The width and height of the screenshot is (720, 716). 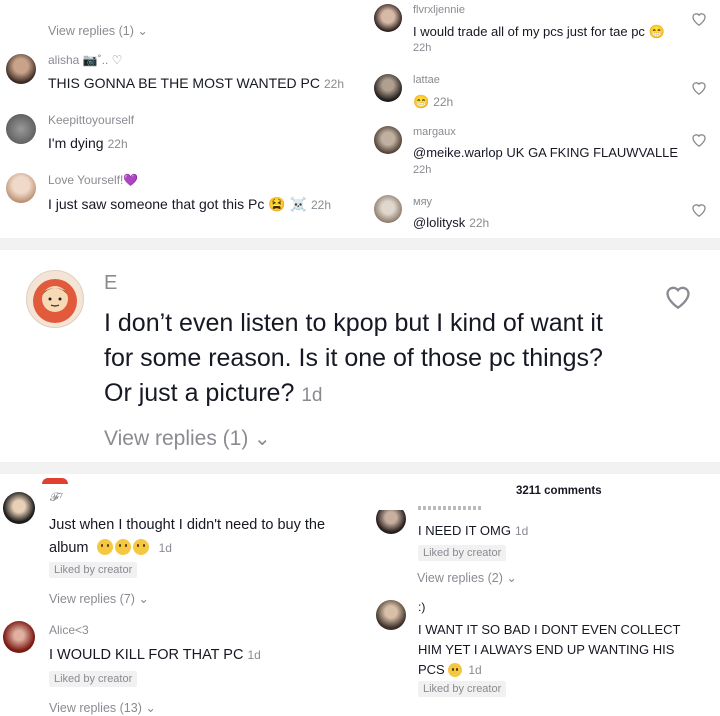 What do you see at coordinates (426, 80) in the screenshot?
I see `comment-username: lattae` at bounding box center [426, 80].